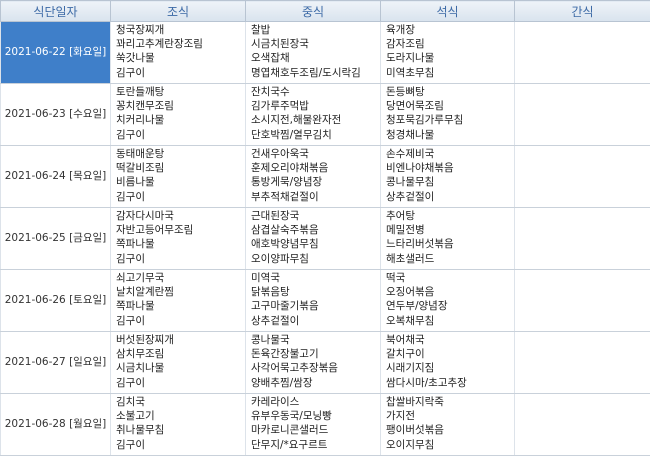  I want to click on date-cell: 2021-06-27 [일요일], so click(56, 363).